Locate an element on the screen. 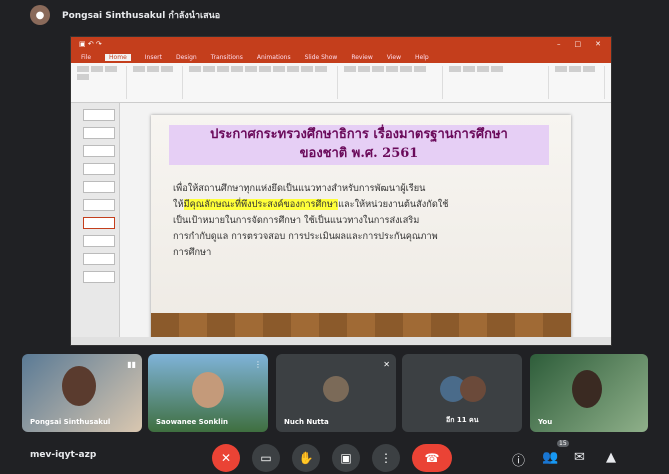 This screenshot has width=669, height=474. mic-toggle-button: ✕ is located at coordinates (226, 458).